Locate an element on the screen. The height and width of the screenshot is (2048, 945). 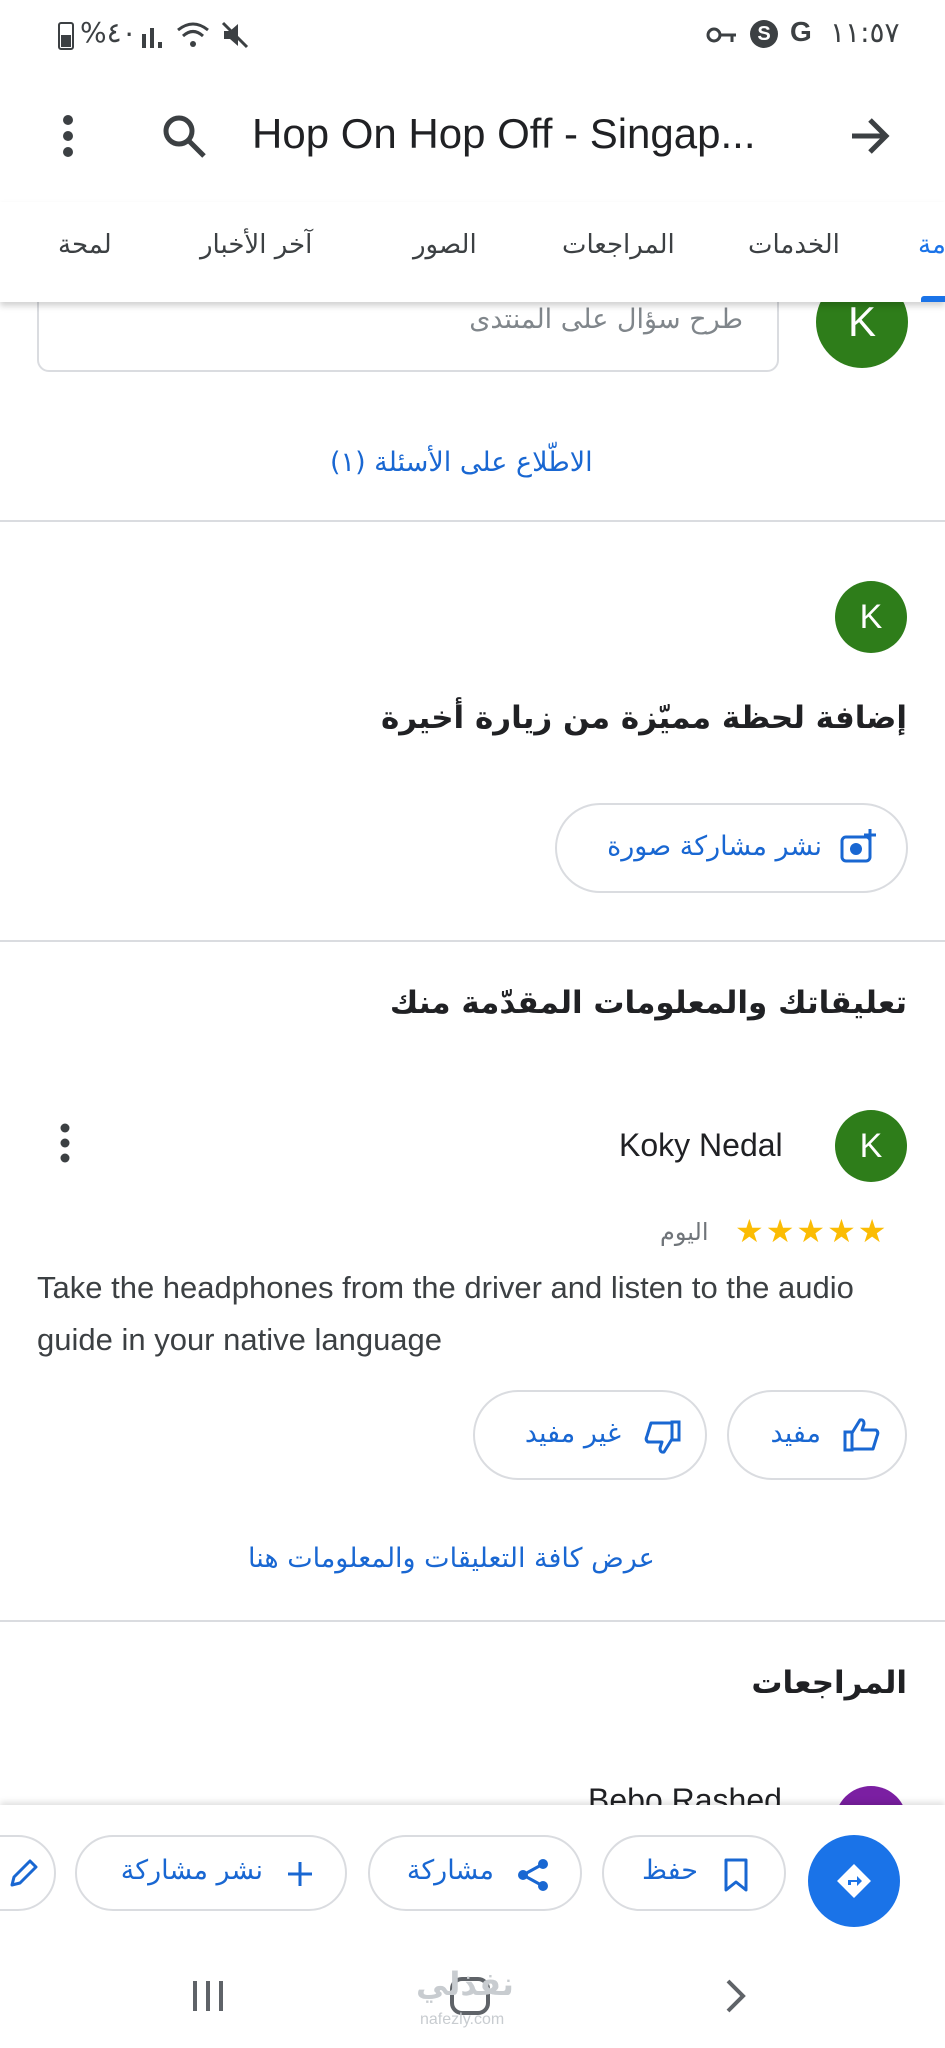
reviews-heading: المراجعات is located at coordinates (829, 1683).